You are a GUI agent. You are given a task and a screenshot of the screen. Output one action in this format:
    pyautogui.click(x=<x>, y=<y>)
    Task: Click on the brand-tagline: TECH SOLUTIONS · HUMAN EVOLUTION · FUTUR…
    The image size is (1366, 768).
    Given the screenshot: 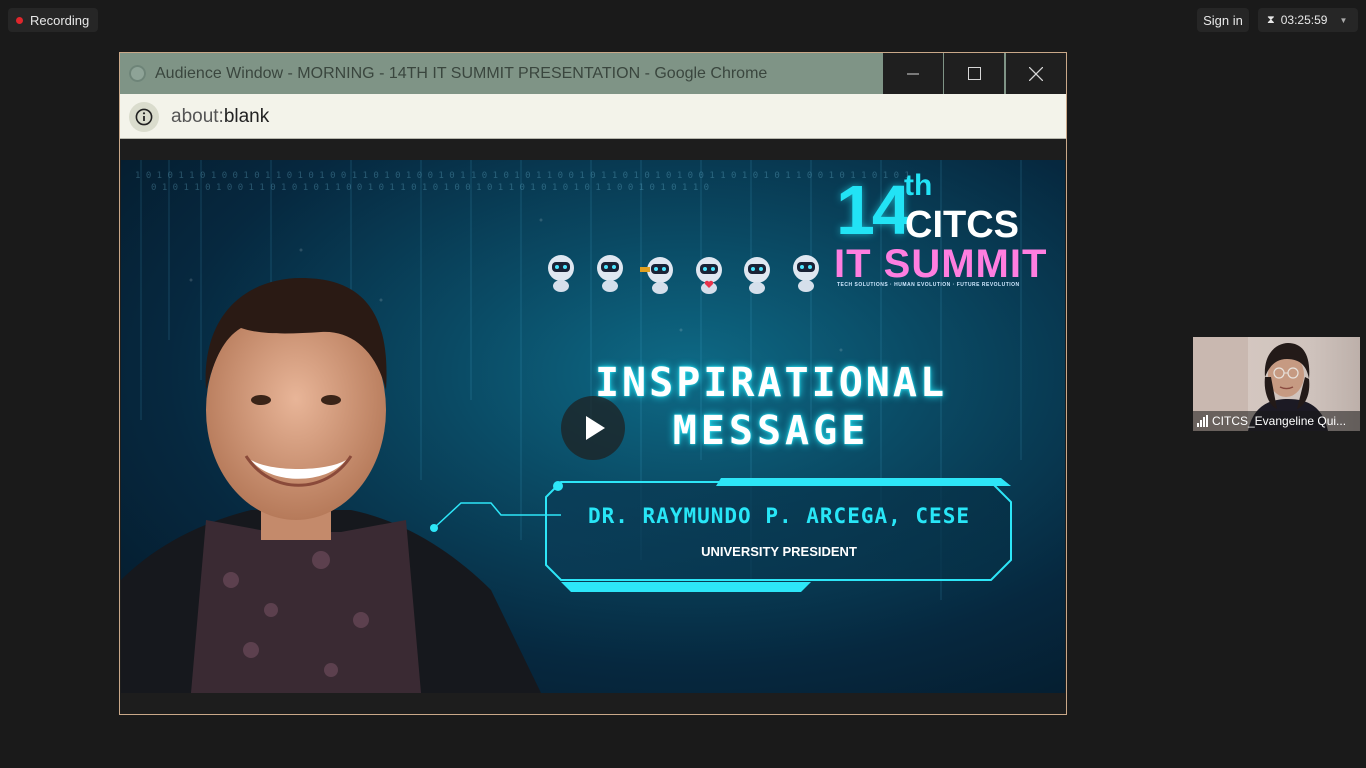 What is the action you would take?
    pyautogui.click(x=928, y=285)
    